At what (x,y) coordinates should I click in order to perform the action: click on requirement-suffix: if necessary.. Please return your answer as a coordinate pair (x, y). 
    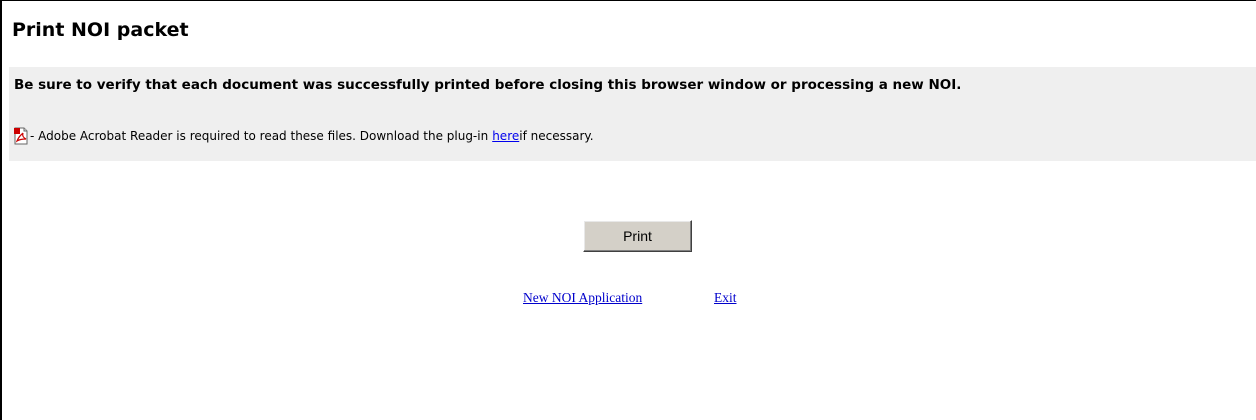
    Looking at the image, I should click on (556, 136).